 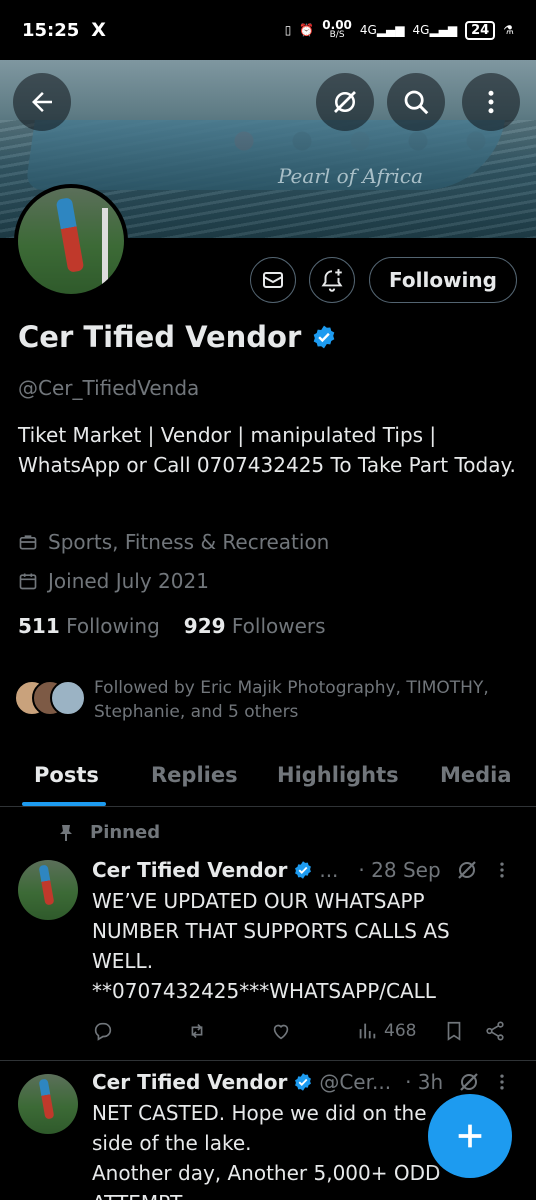 I want to click on status-icons: ▯ ⏰ 0.00 B/S 4G▂▄▆ 4G▂▄▆ 24 ⚗, so click(x=399, y=29).